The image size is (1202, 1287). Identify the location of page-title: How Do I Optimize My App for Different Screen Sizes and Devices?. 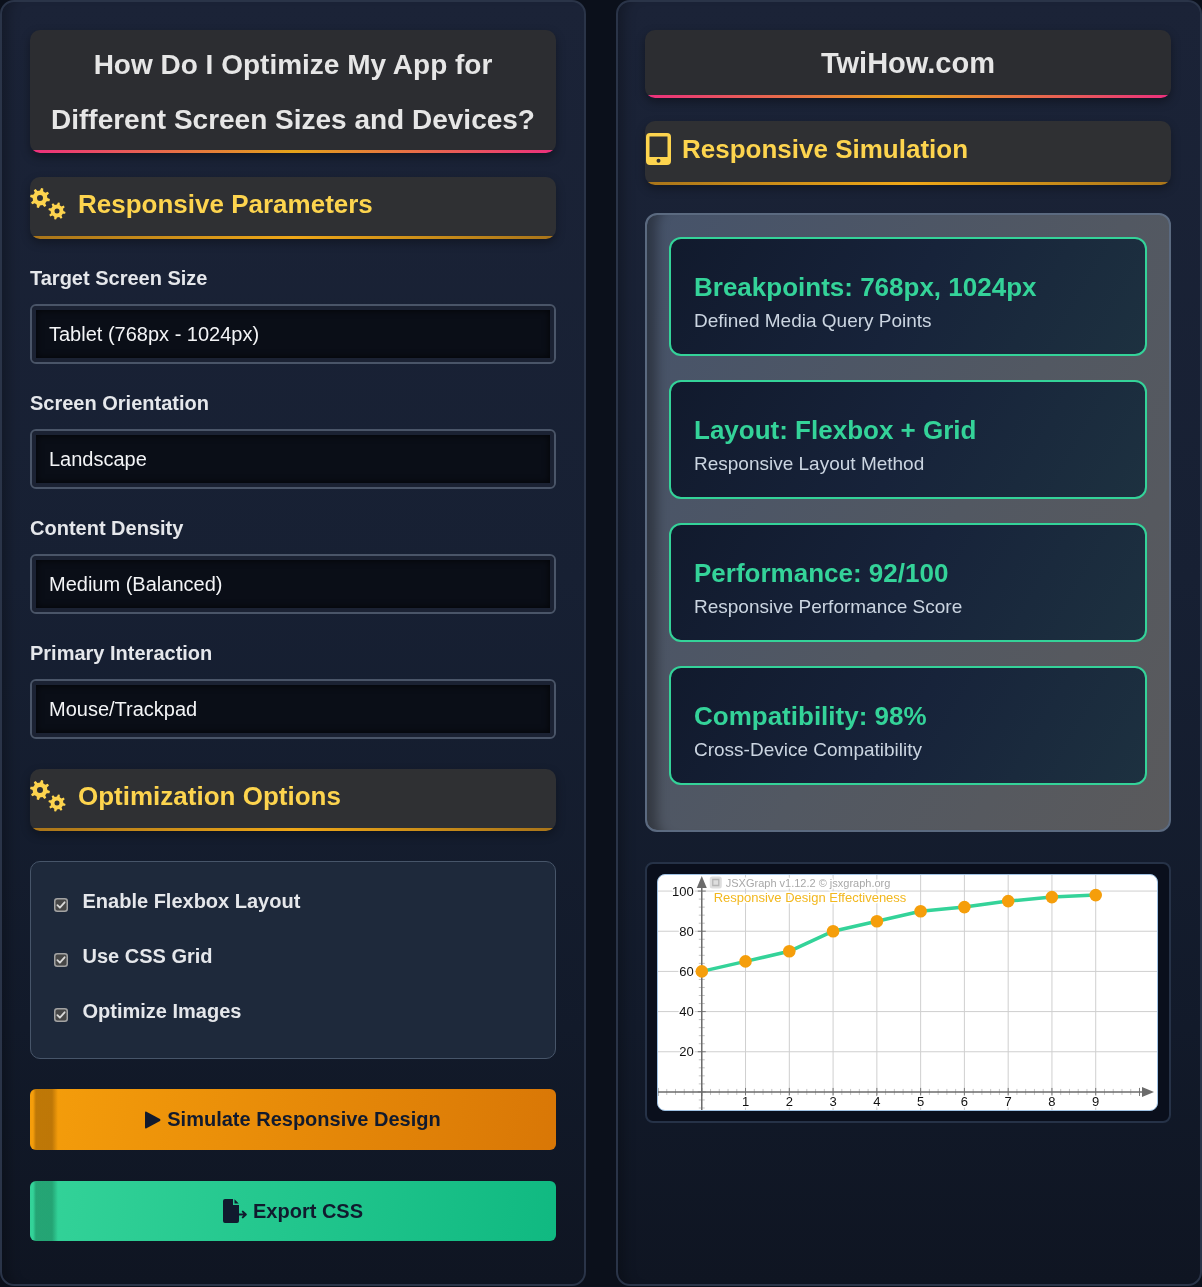
(293, 92).